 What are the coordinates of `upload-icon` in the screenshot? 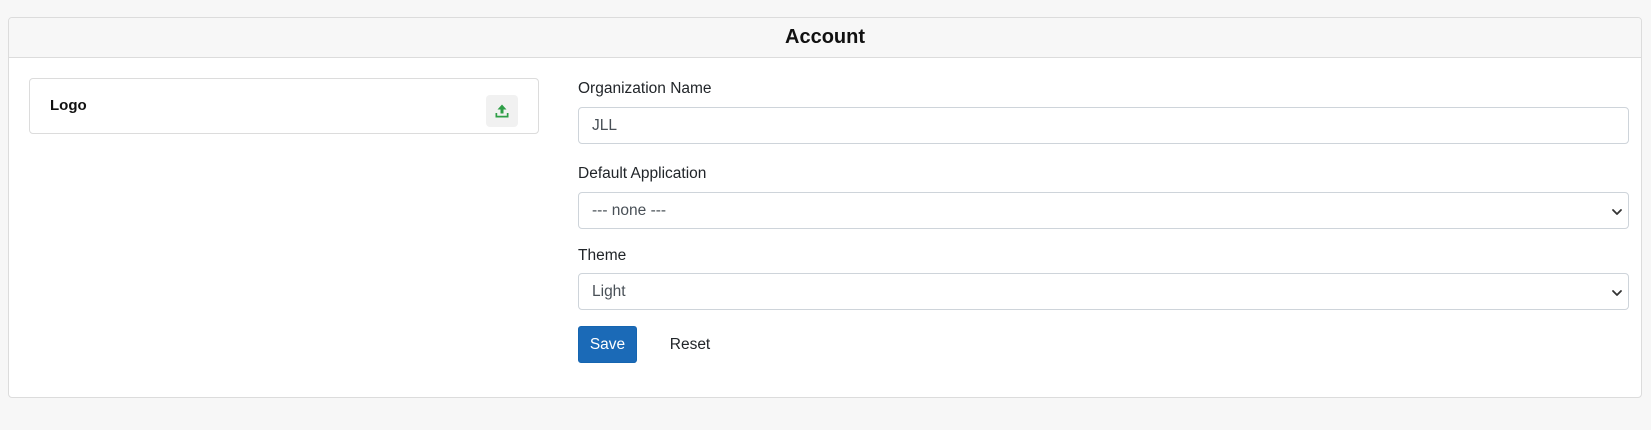 It's located at (502, 111).